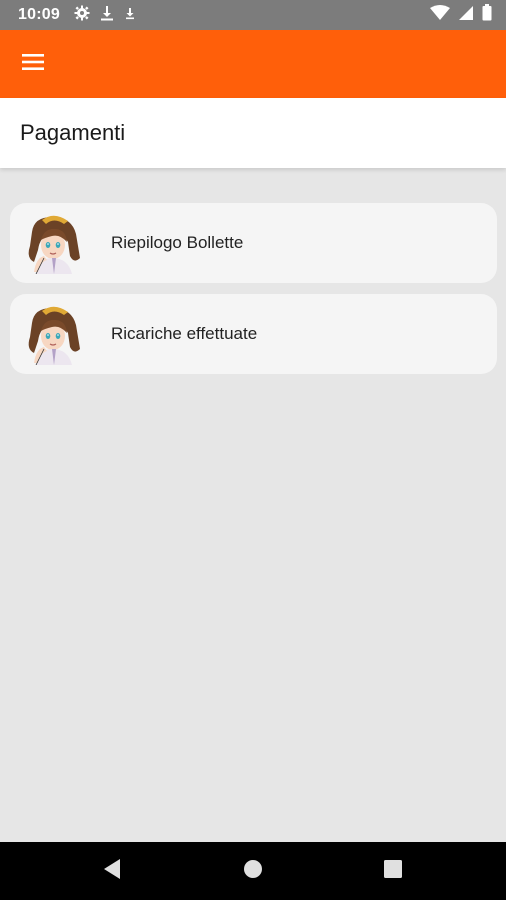 This screenshot has width=506, height=900. I want to click on recents-icon, so click(393, 871).